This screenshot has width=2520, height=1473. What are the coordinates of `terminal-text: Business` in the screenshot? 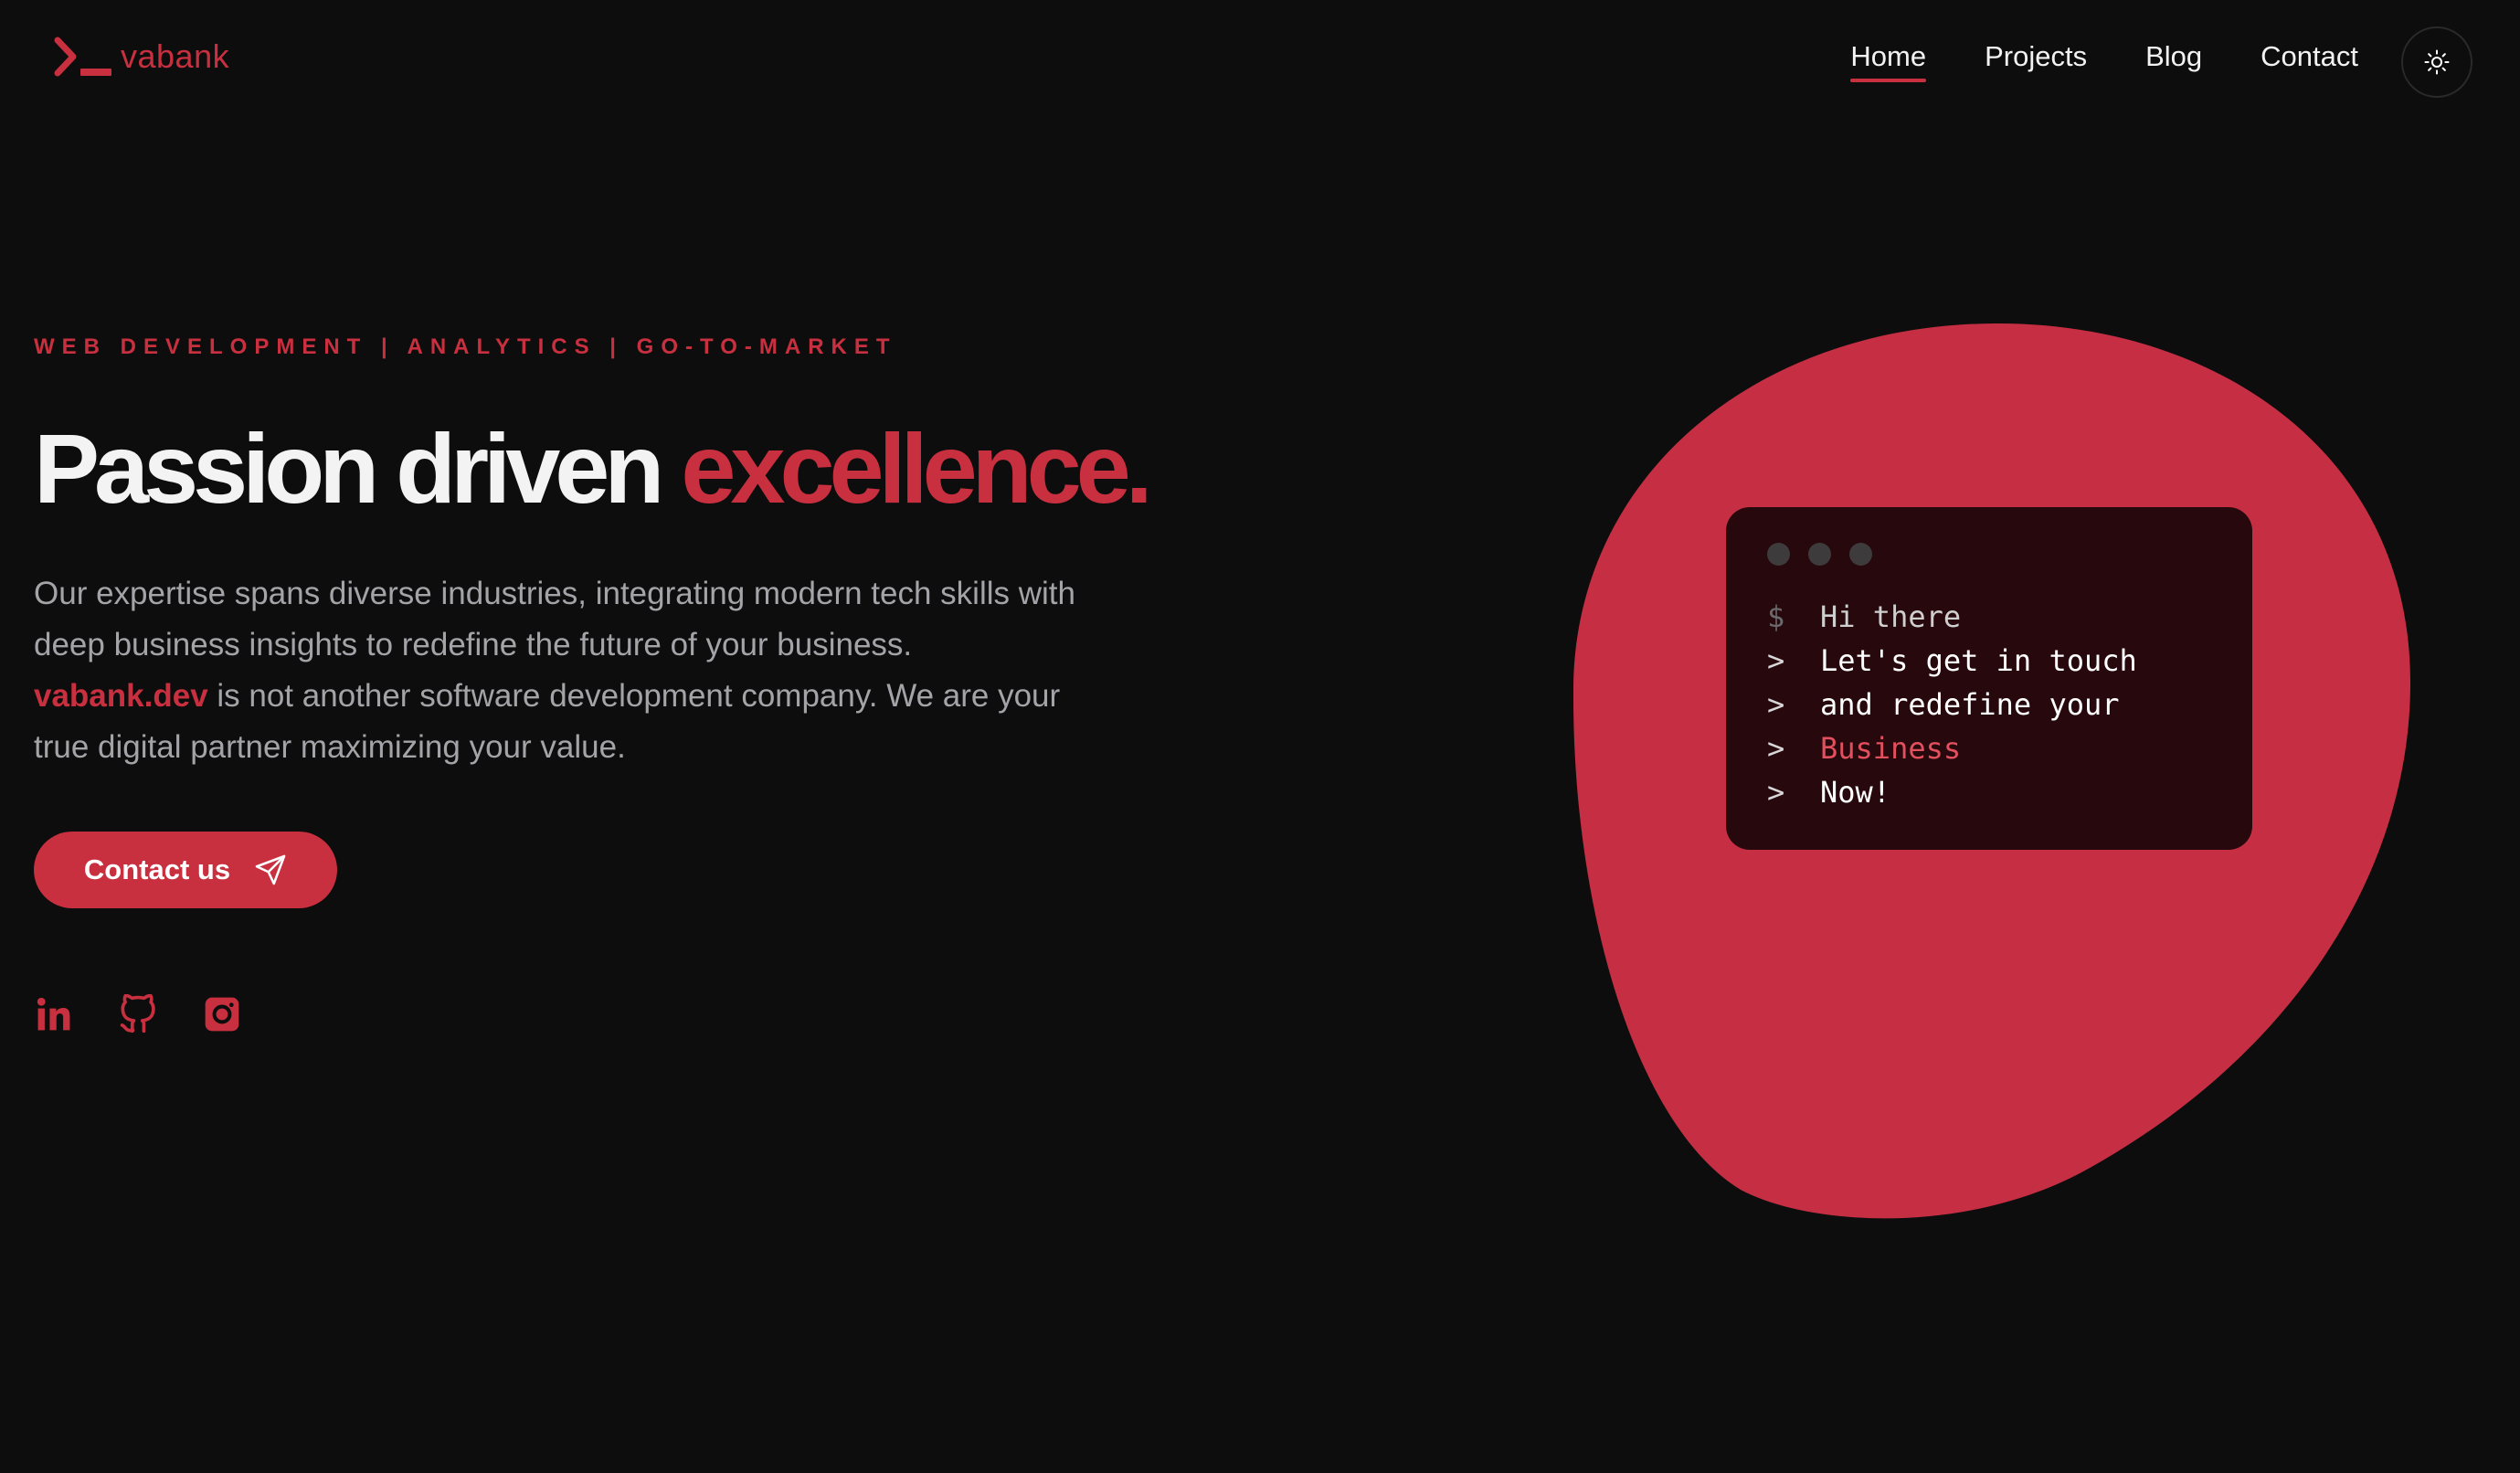 It's located at (1891, 748).